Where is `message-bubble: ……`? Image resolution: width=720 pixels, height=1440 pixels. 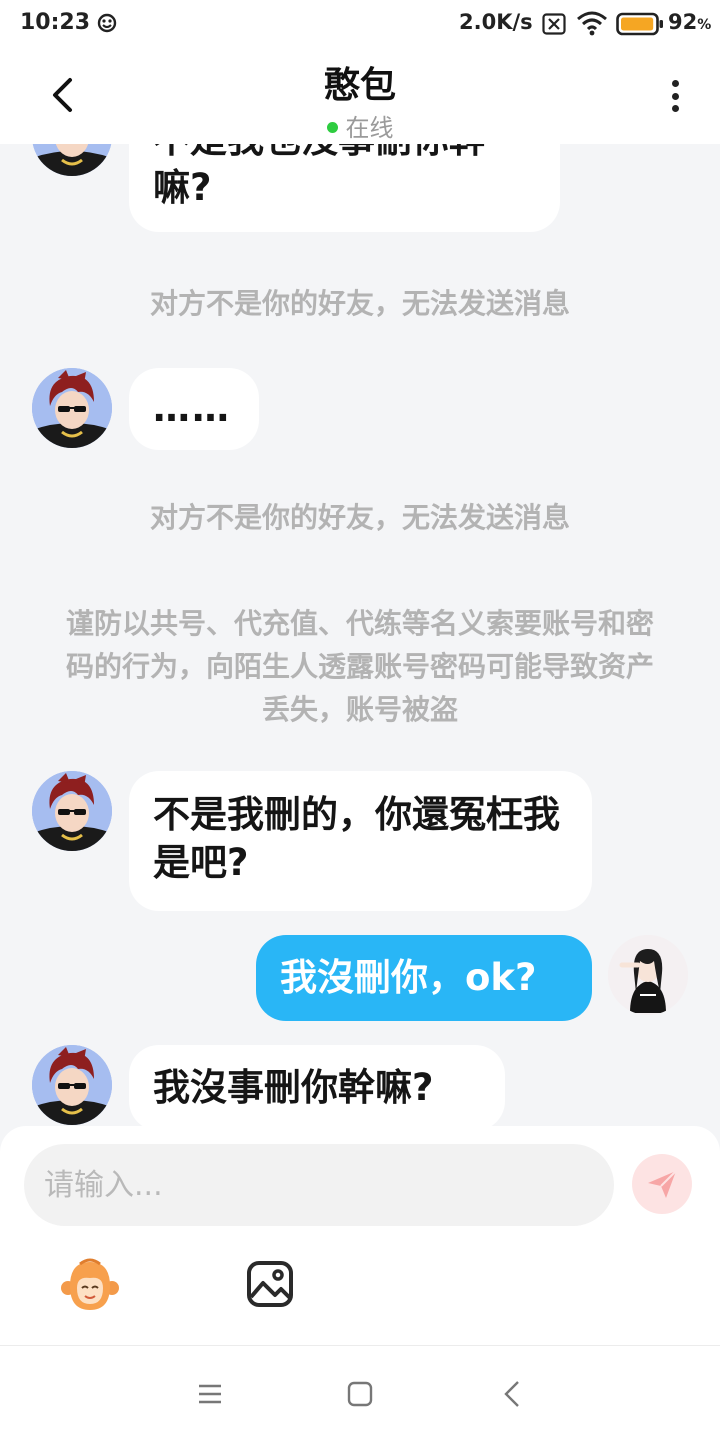 message-bubble: …… is located at coordinates (194, 409).